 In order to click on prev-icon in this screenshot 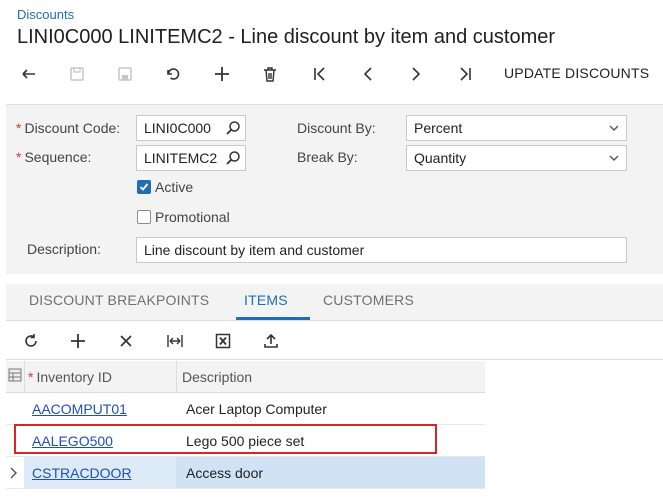, I will do `click(368, 74)`.